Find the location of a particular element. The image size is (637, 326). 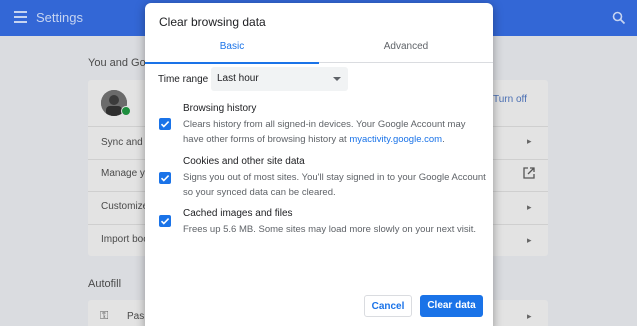

option-title: Browsing history is located at coordinates (220, 108).